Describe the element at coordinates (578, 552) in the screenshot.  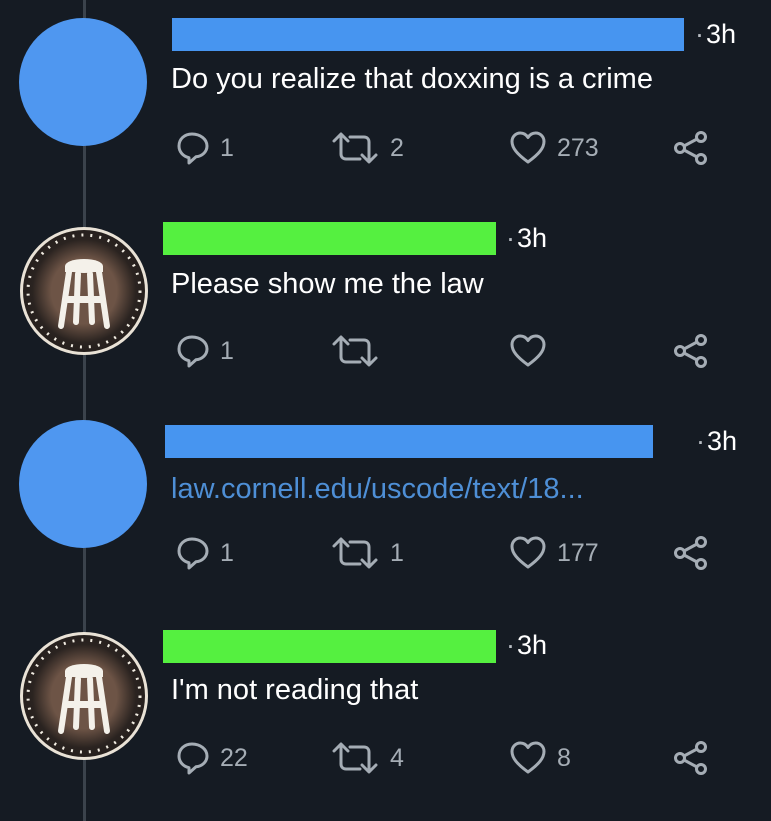
I see `like-count: 177` at that location.